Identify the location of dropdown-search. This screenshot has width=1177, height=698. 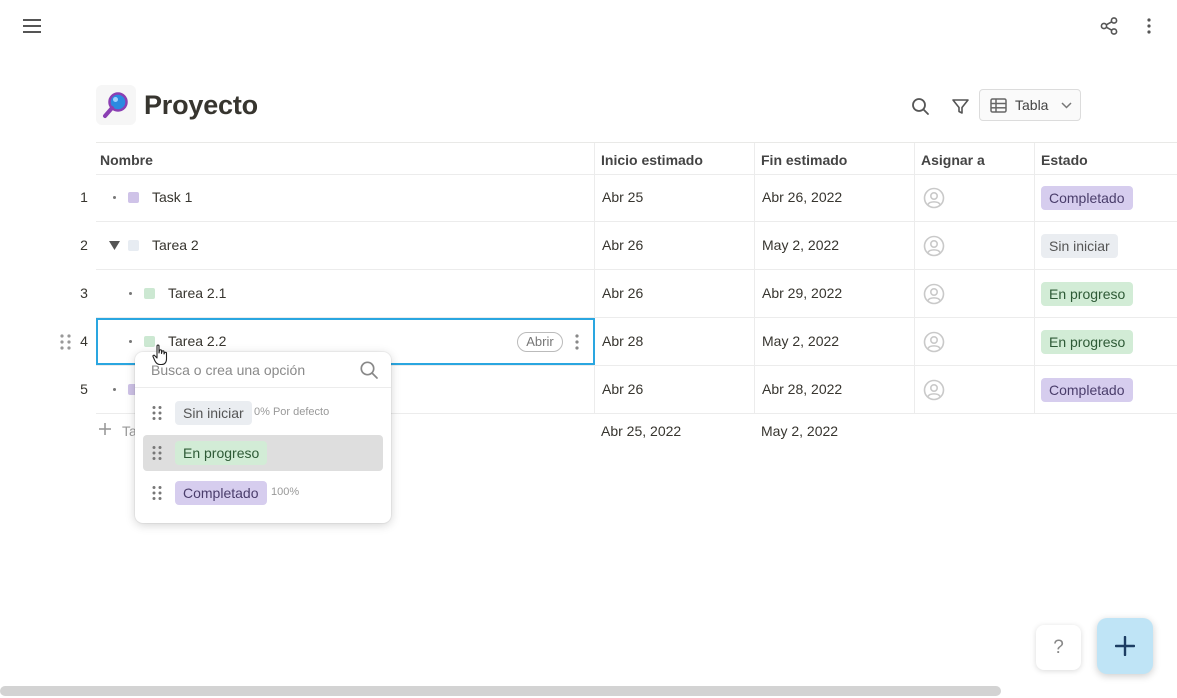
(263, 370).